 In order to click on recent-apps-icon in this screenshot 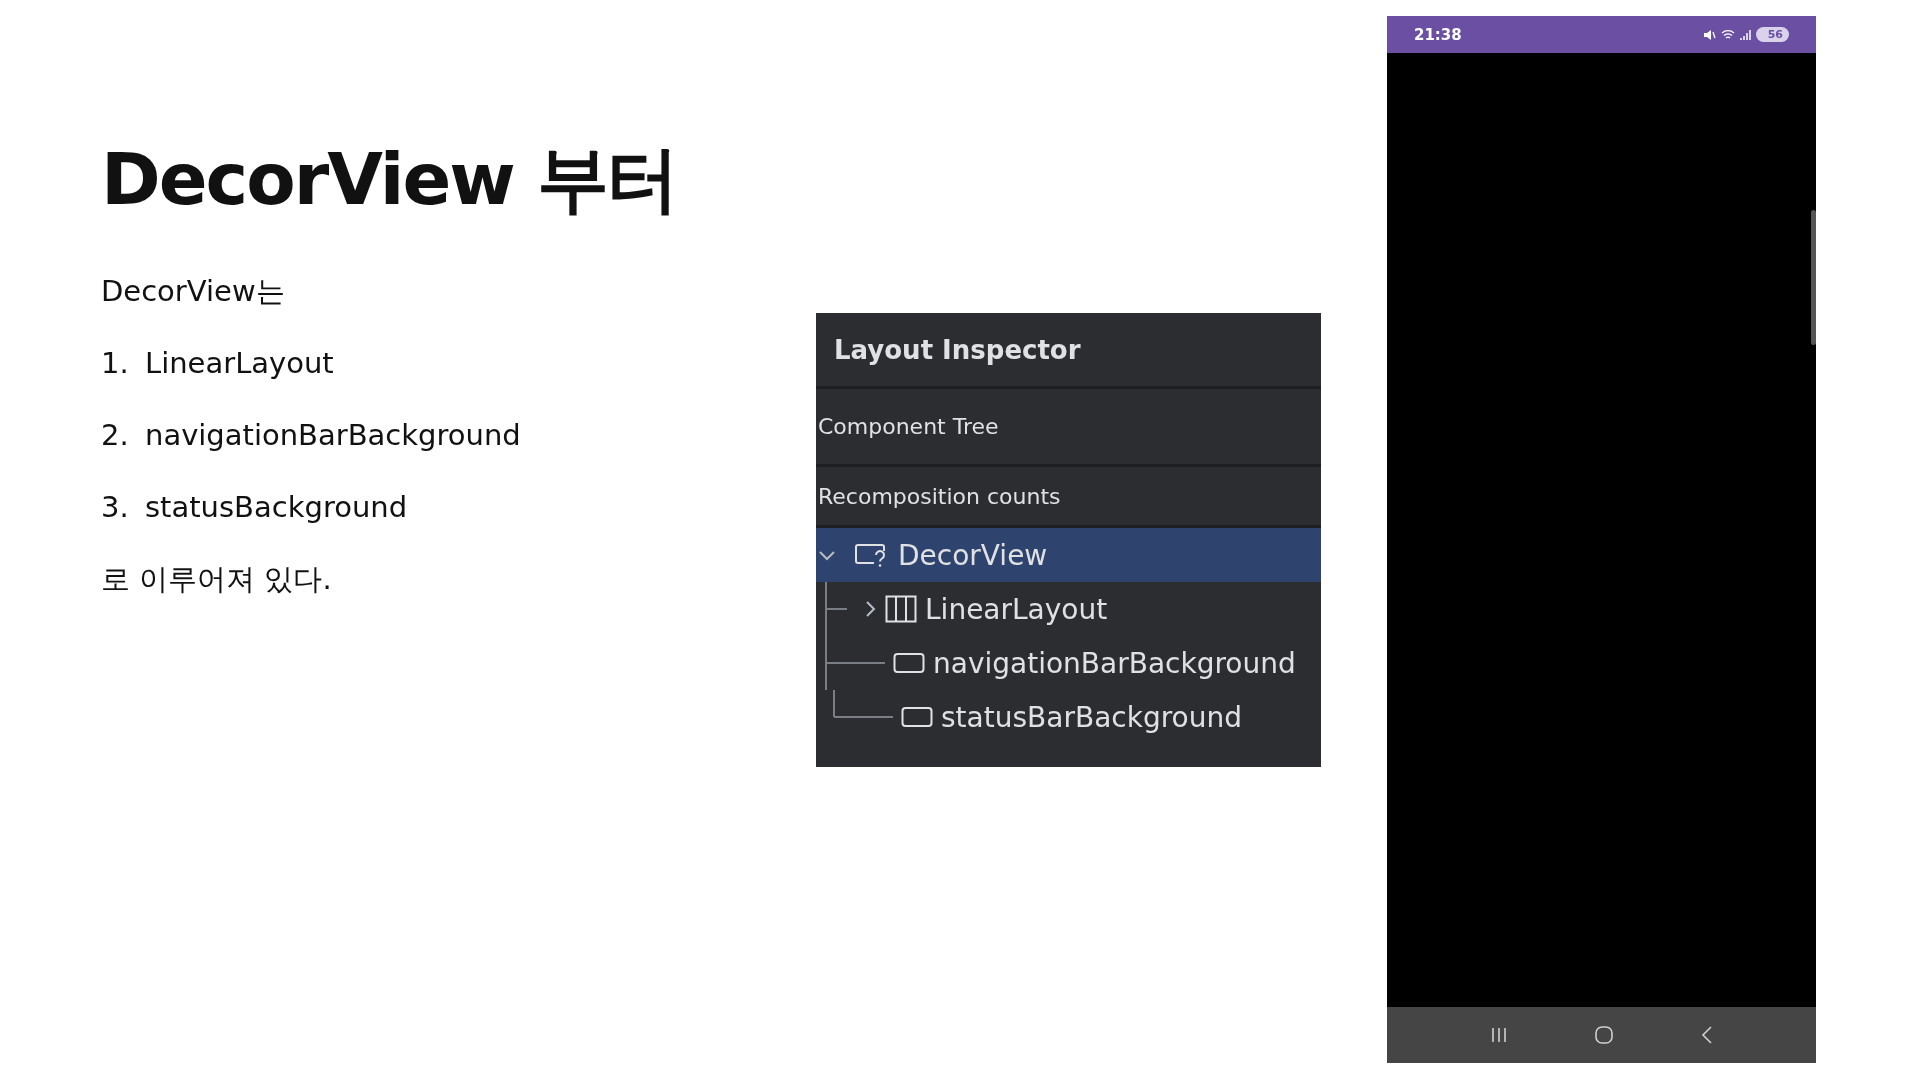, I will do `click(1499, 1035)`.